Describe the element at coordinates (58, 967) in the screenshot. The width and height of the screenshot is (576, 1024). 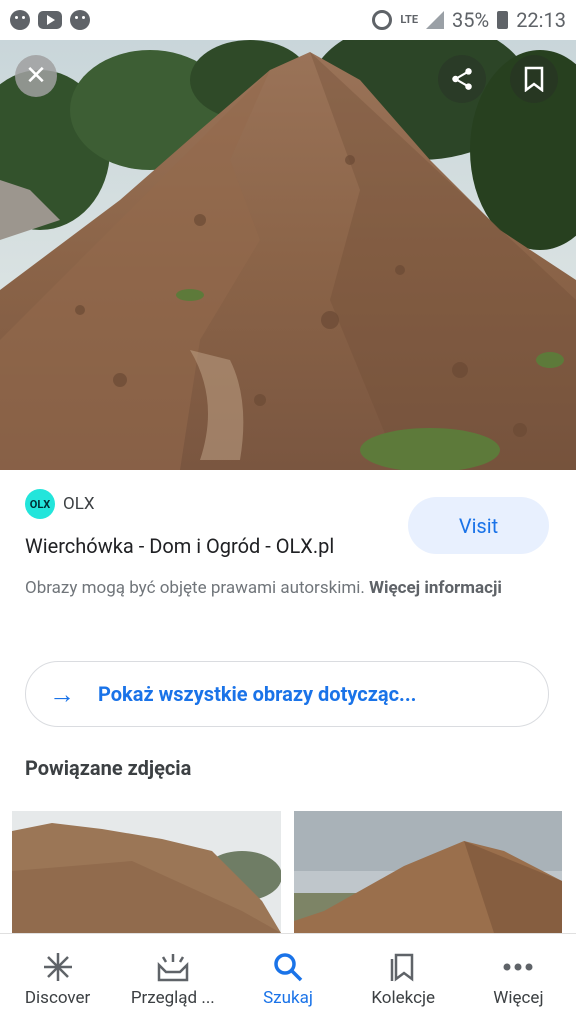
I see `asterisk-icon` at that location.